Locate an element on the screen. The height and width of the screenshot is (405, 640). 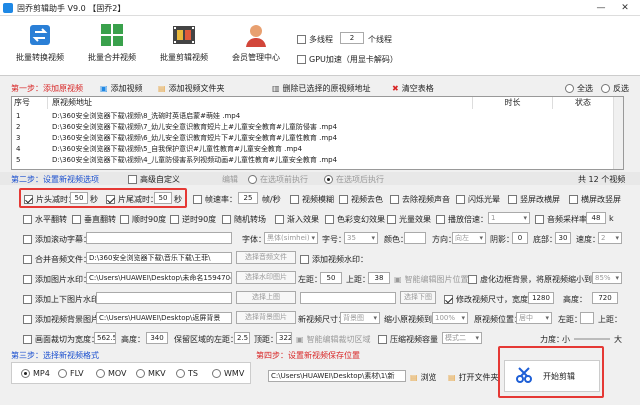
tail-cut-checkbox: 片尾减时： is located at coordinates (132, 199).